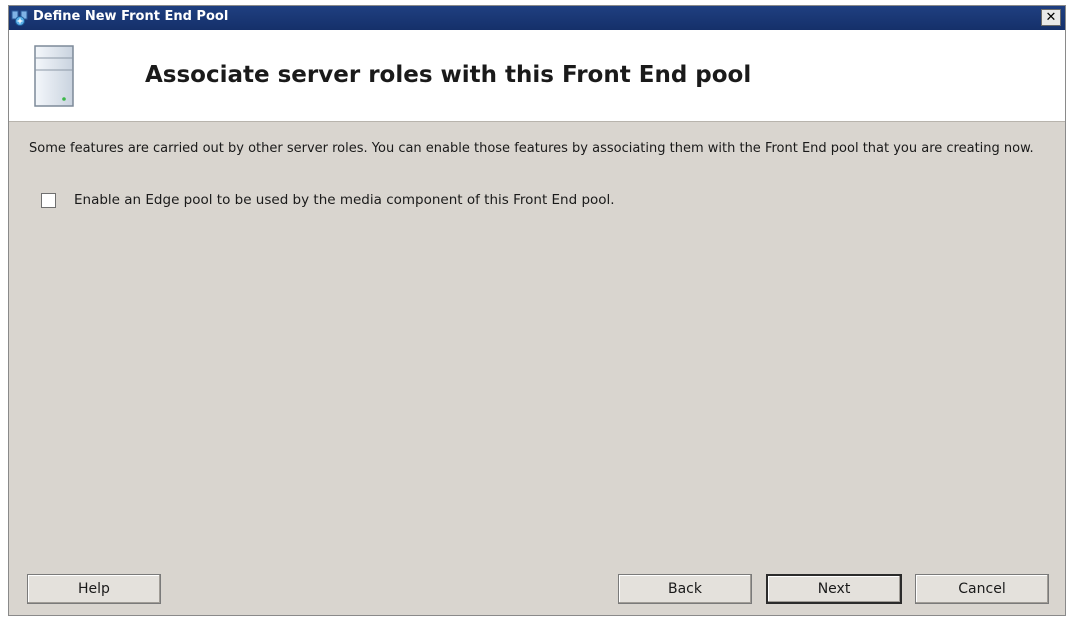 This screenshot has height=621, width=1076. What do you see at coordinates (94, 589) in the screenshot?
I see `help-button: Help` at bounding box center [94, 589].